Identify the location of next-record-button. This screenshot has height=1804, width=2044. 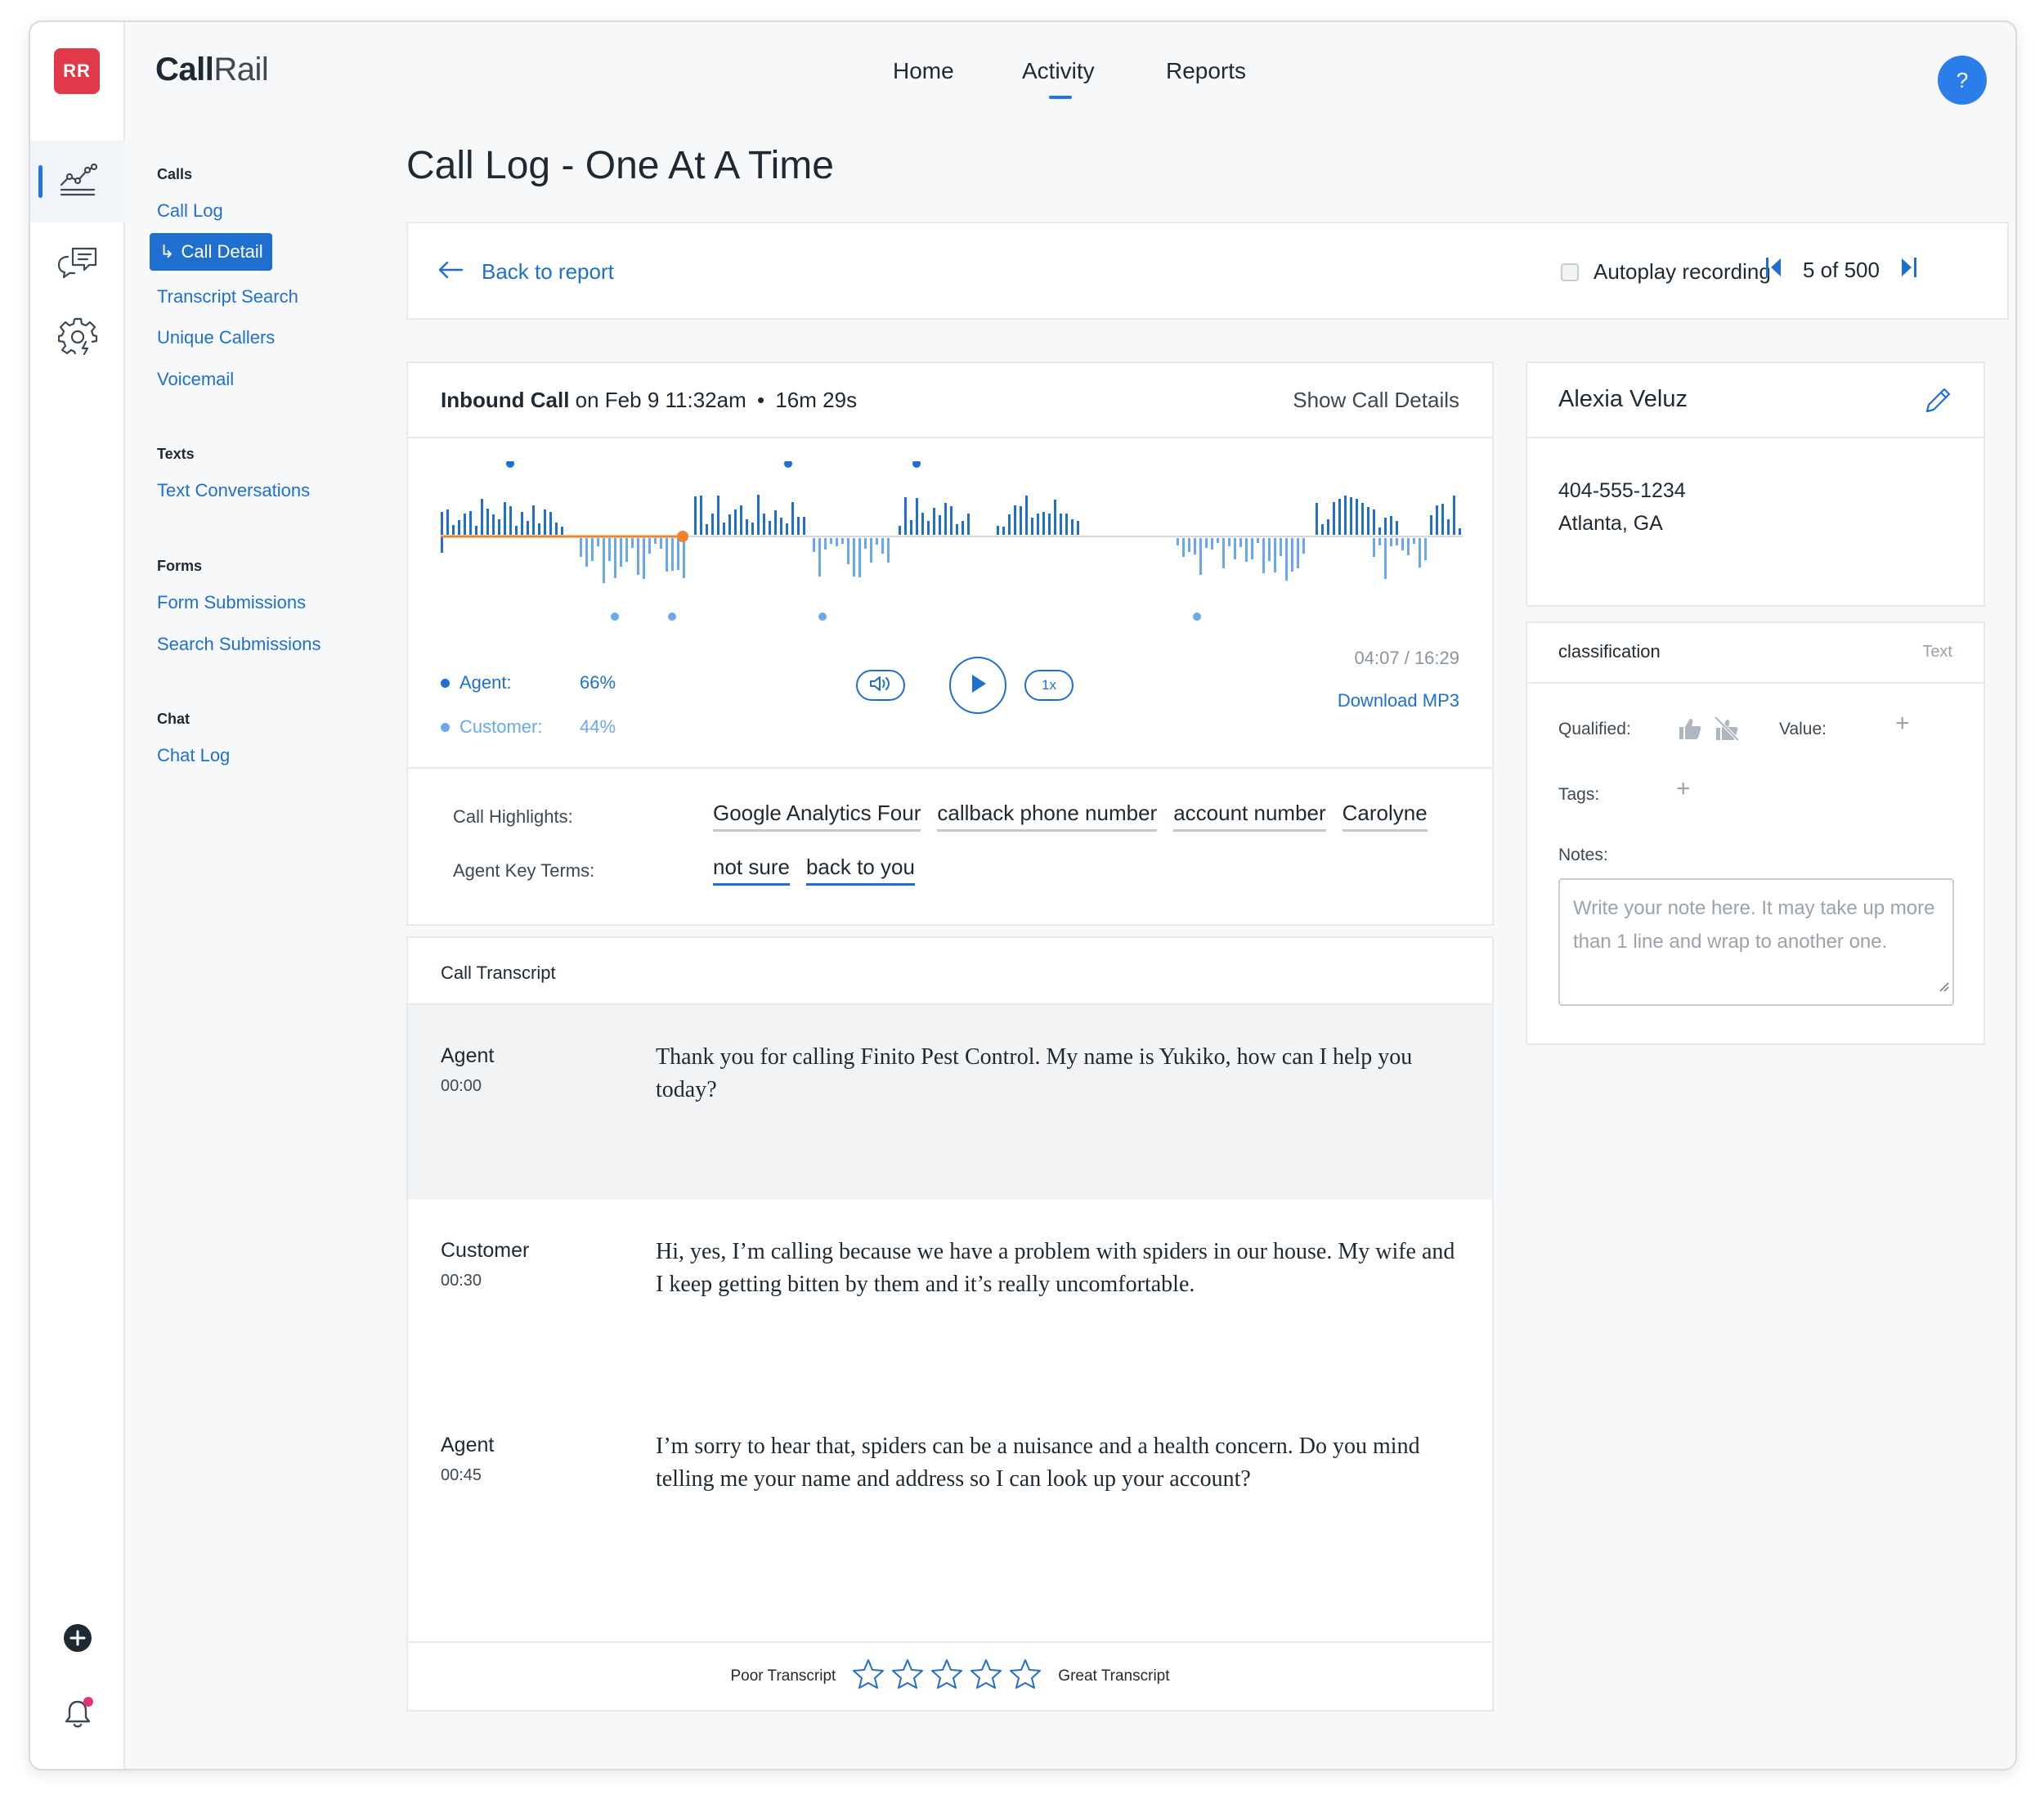
(1908, 270).